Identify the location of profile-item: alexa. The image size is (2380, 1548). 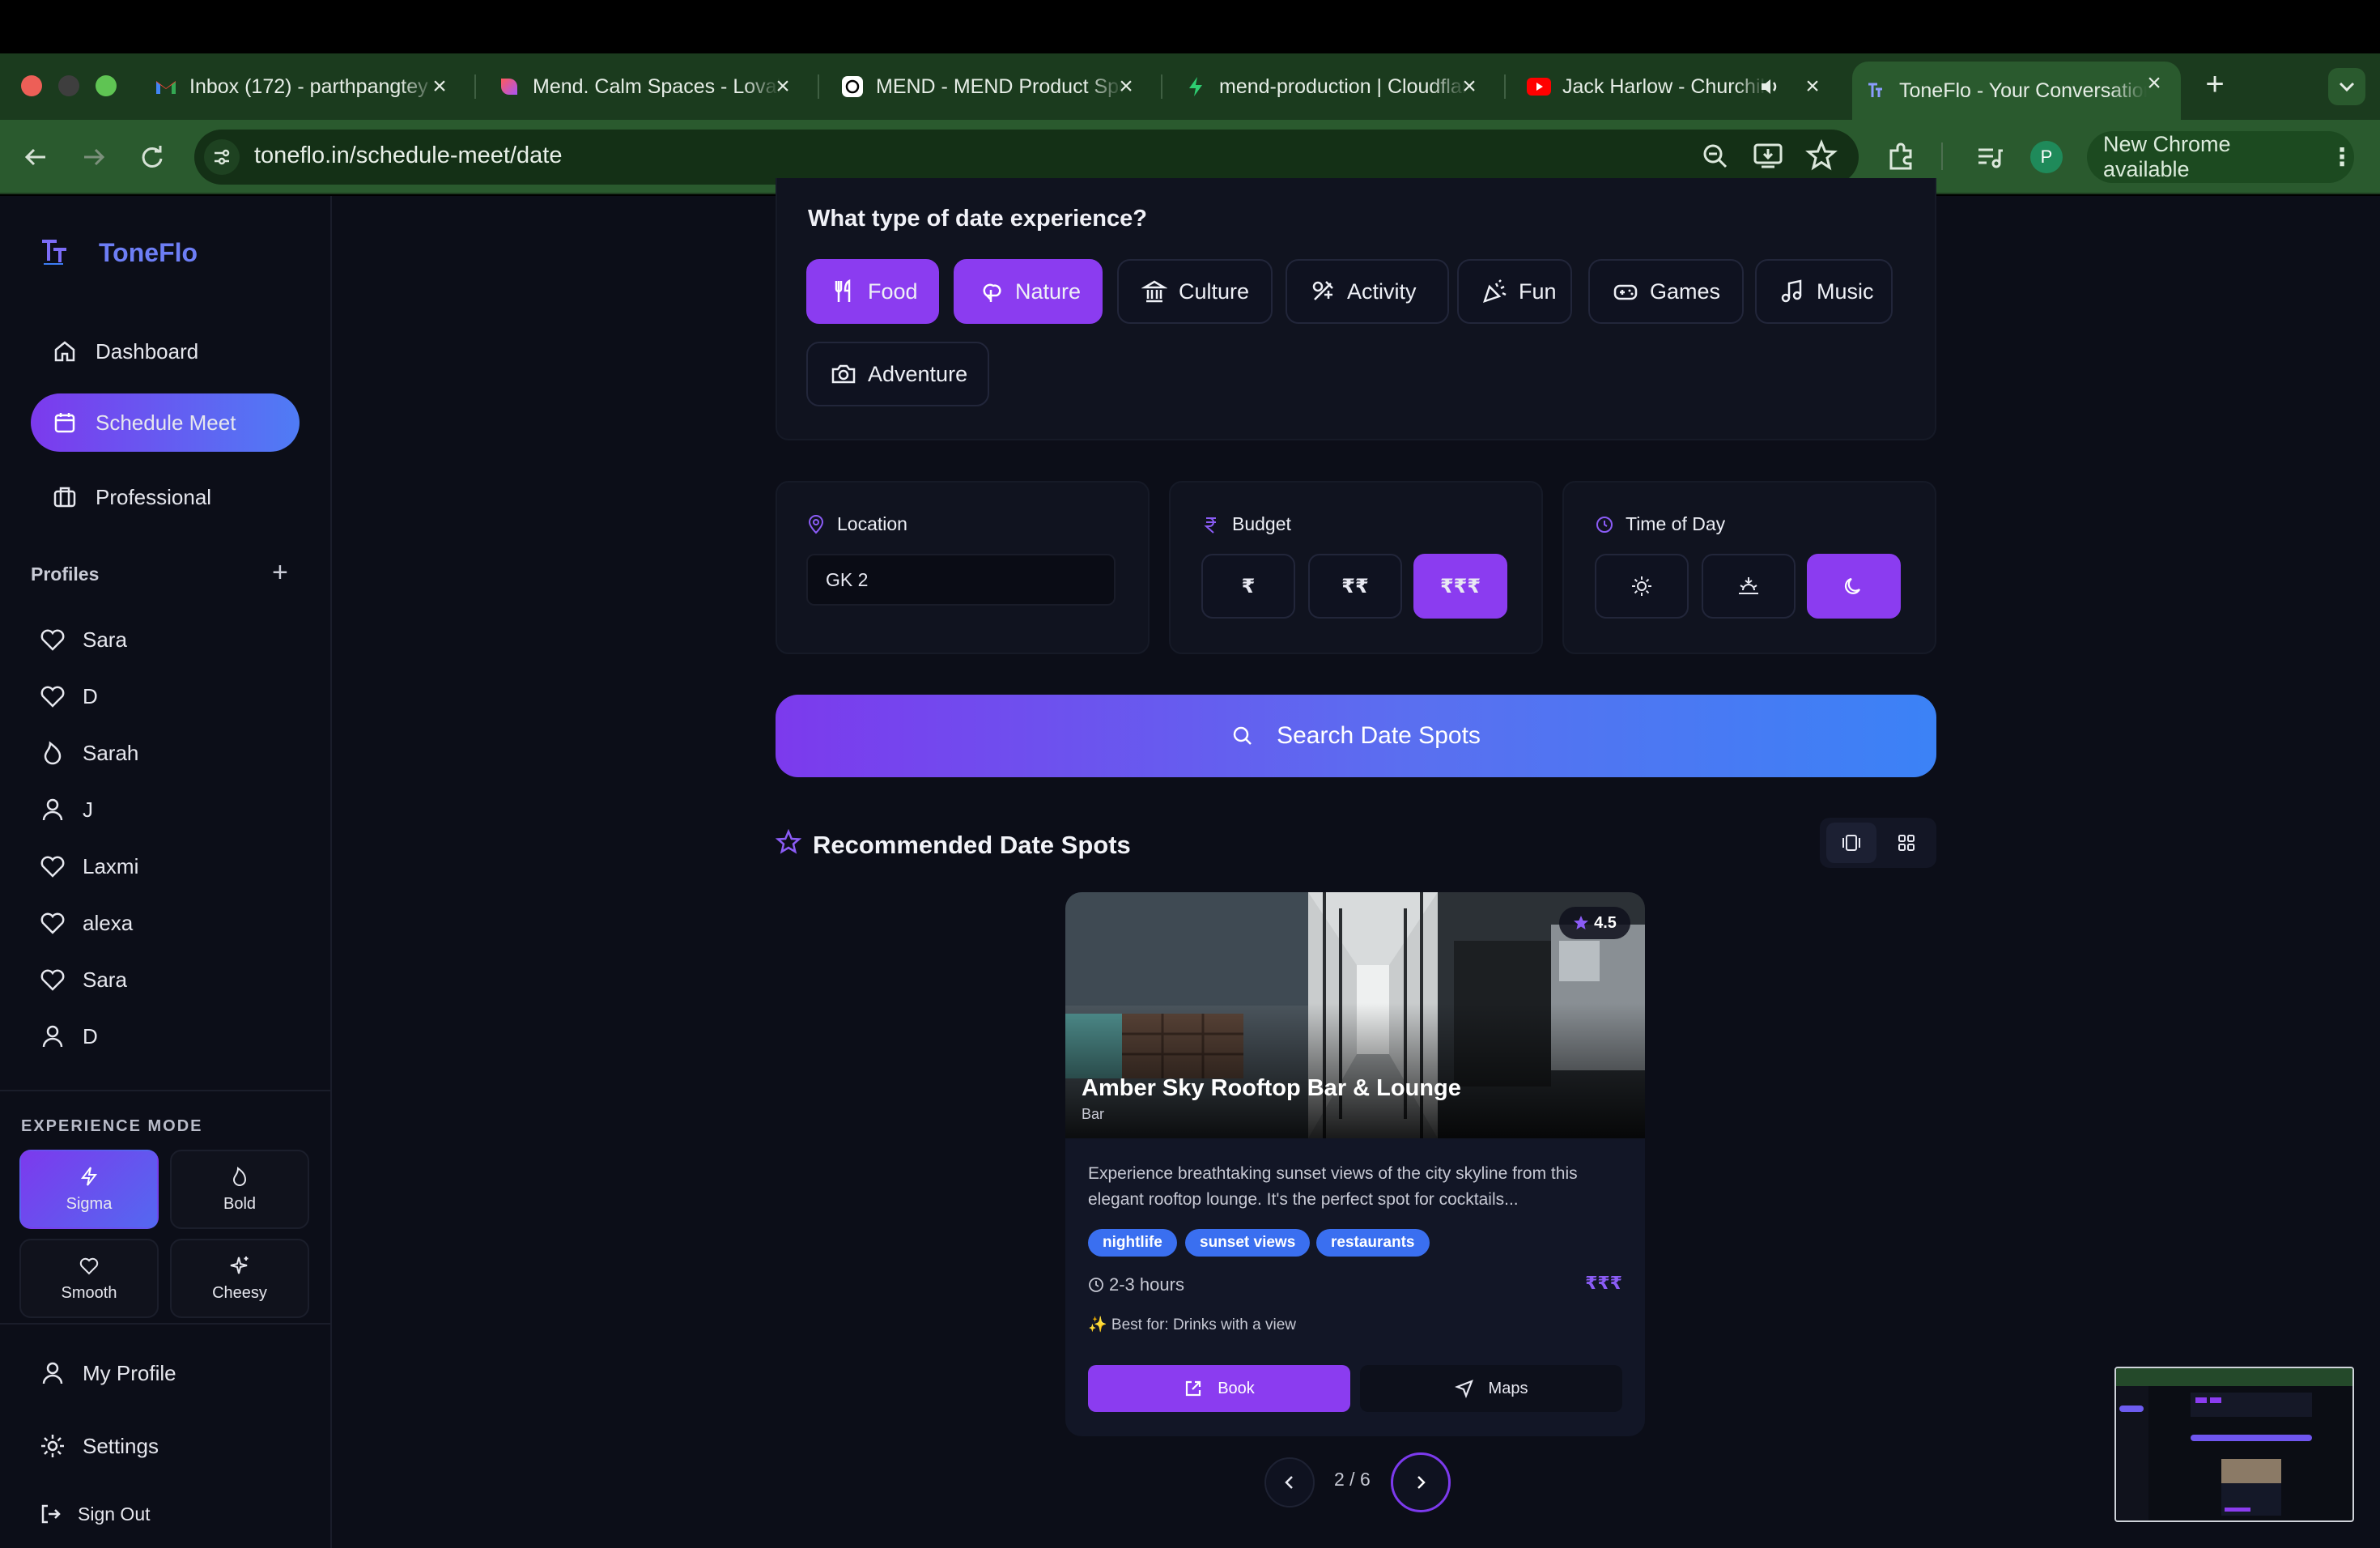
(86, 923).